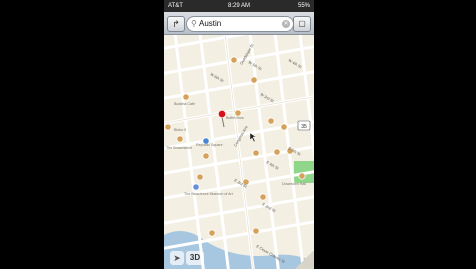 This screenshot has width=476, height=269. What do you see at coordinates (208, 194) in the screenshot?
I see `place-label: The Bioscience Museum of Art` at bounding box center [208, 194].